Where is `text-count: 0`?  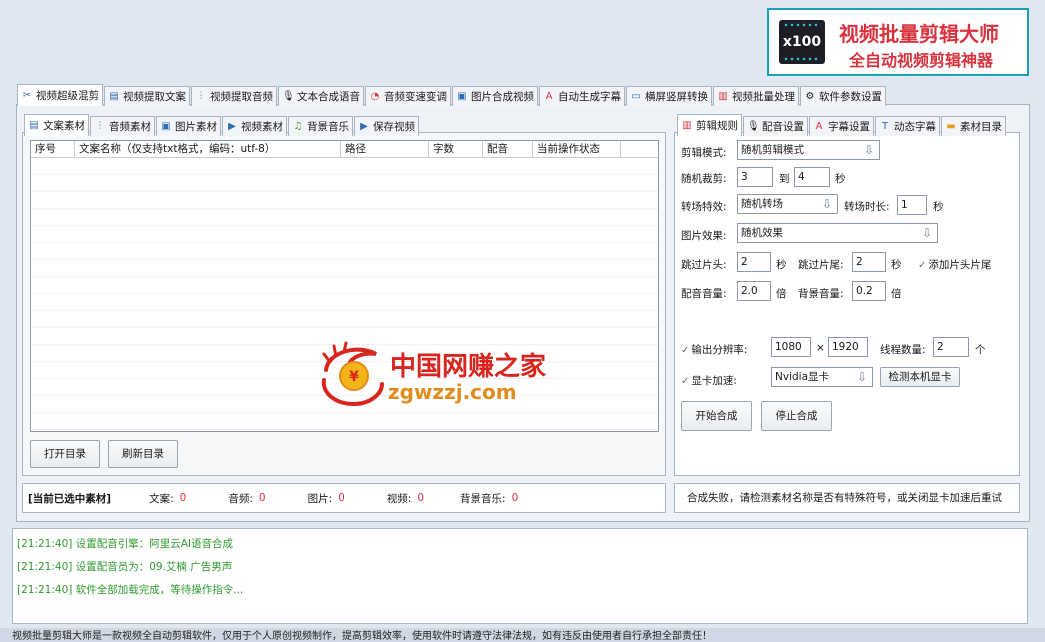
text-count: 0 is located at coordinates (183, 498).